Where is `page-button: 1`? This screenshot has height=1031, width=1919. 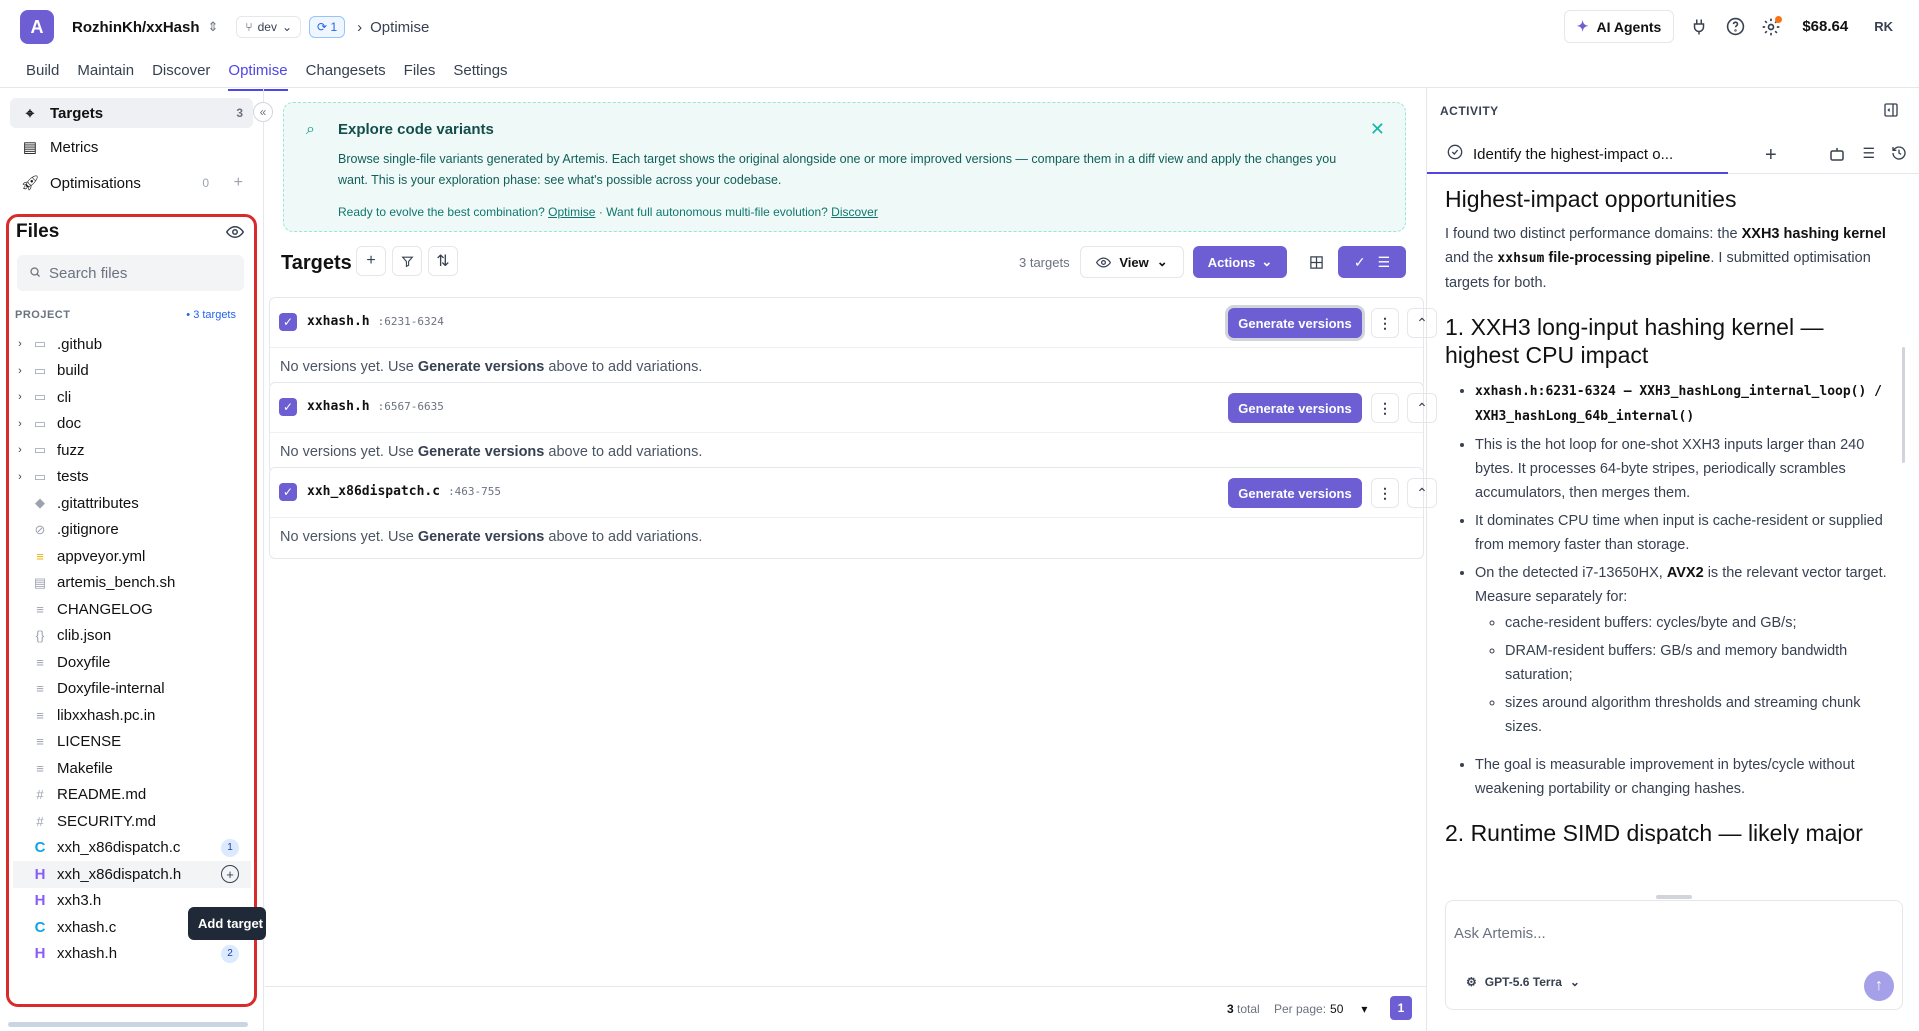 page-button: 1 is located at coordinates (1401, 1008).